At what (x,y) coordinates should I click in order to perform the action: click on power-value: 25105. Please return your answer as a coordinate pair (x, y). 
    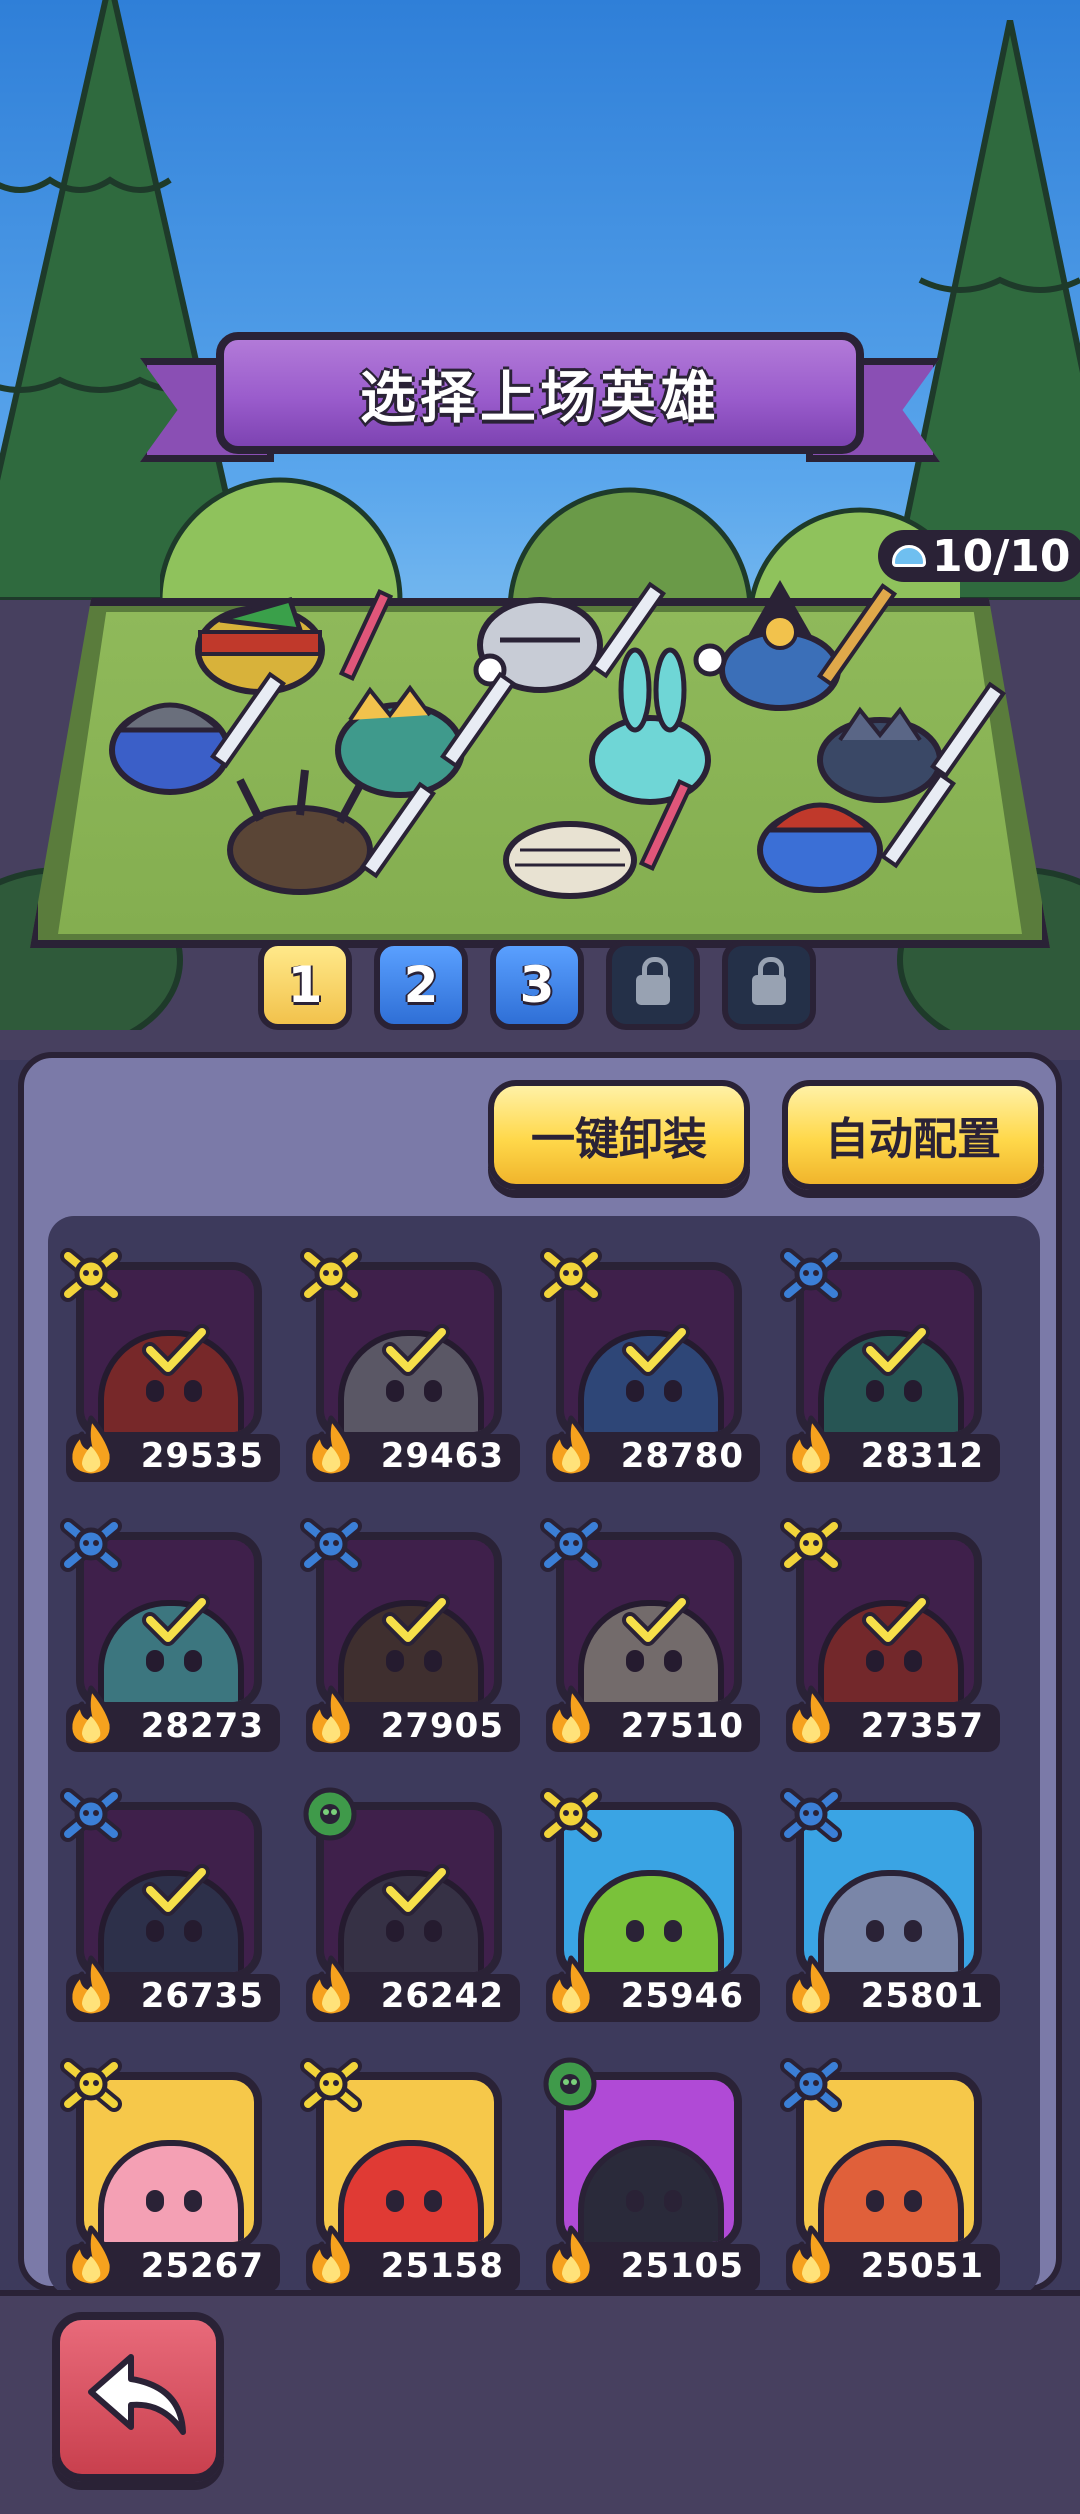
    Looking at the image, I should click on (682, 2266).